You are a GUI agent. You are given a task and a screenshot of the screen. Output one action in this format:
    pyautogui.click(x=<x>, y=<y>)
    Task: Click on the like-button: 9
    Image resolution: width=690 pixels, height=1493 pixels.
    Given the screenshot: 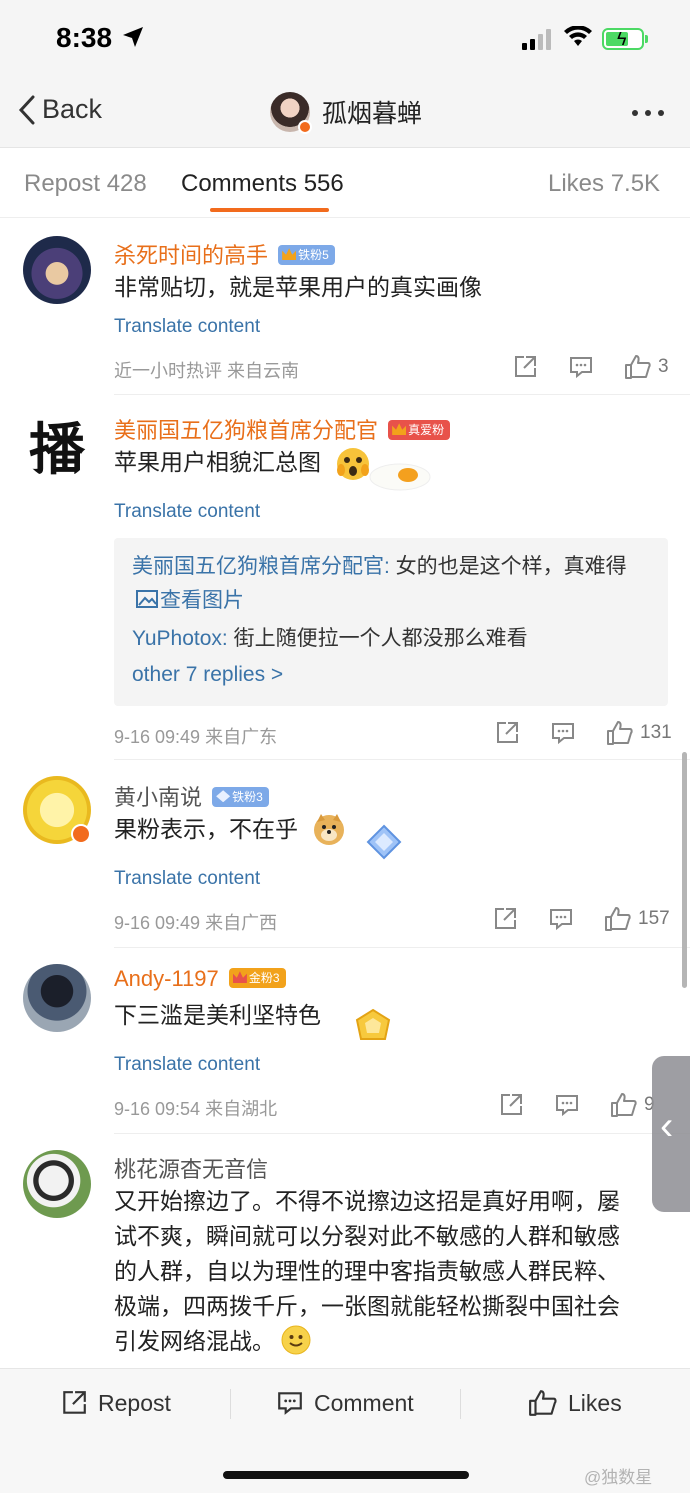 What is the action you would take?
    pyautogui.click(x=632, y=1105)
    